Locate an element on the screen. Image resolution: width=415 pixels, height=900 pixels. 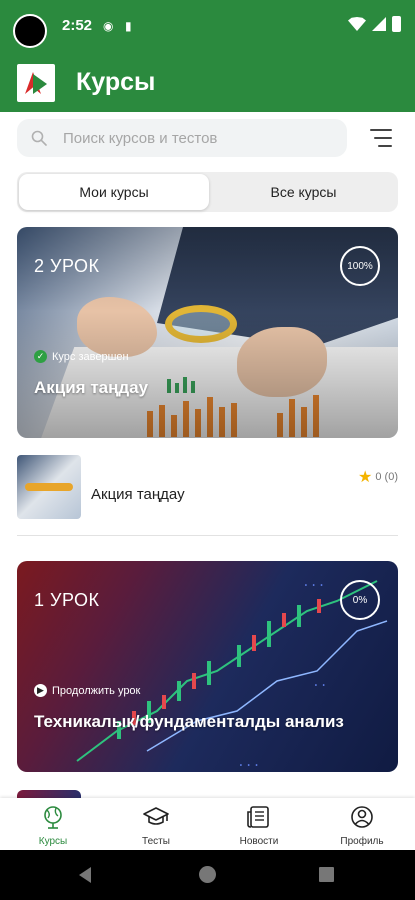
profile-icon is located at coordinates (362, 817).